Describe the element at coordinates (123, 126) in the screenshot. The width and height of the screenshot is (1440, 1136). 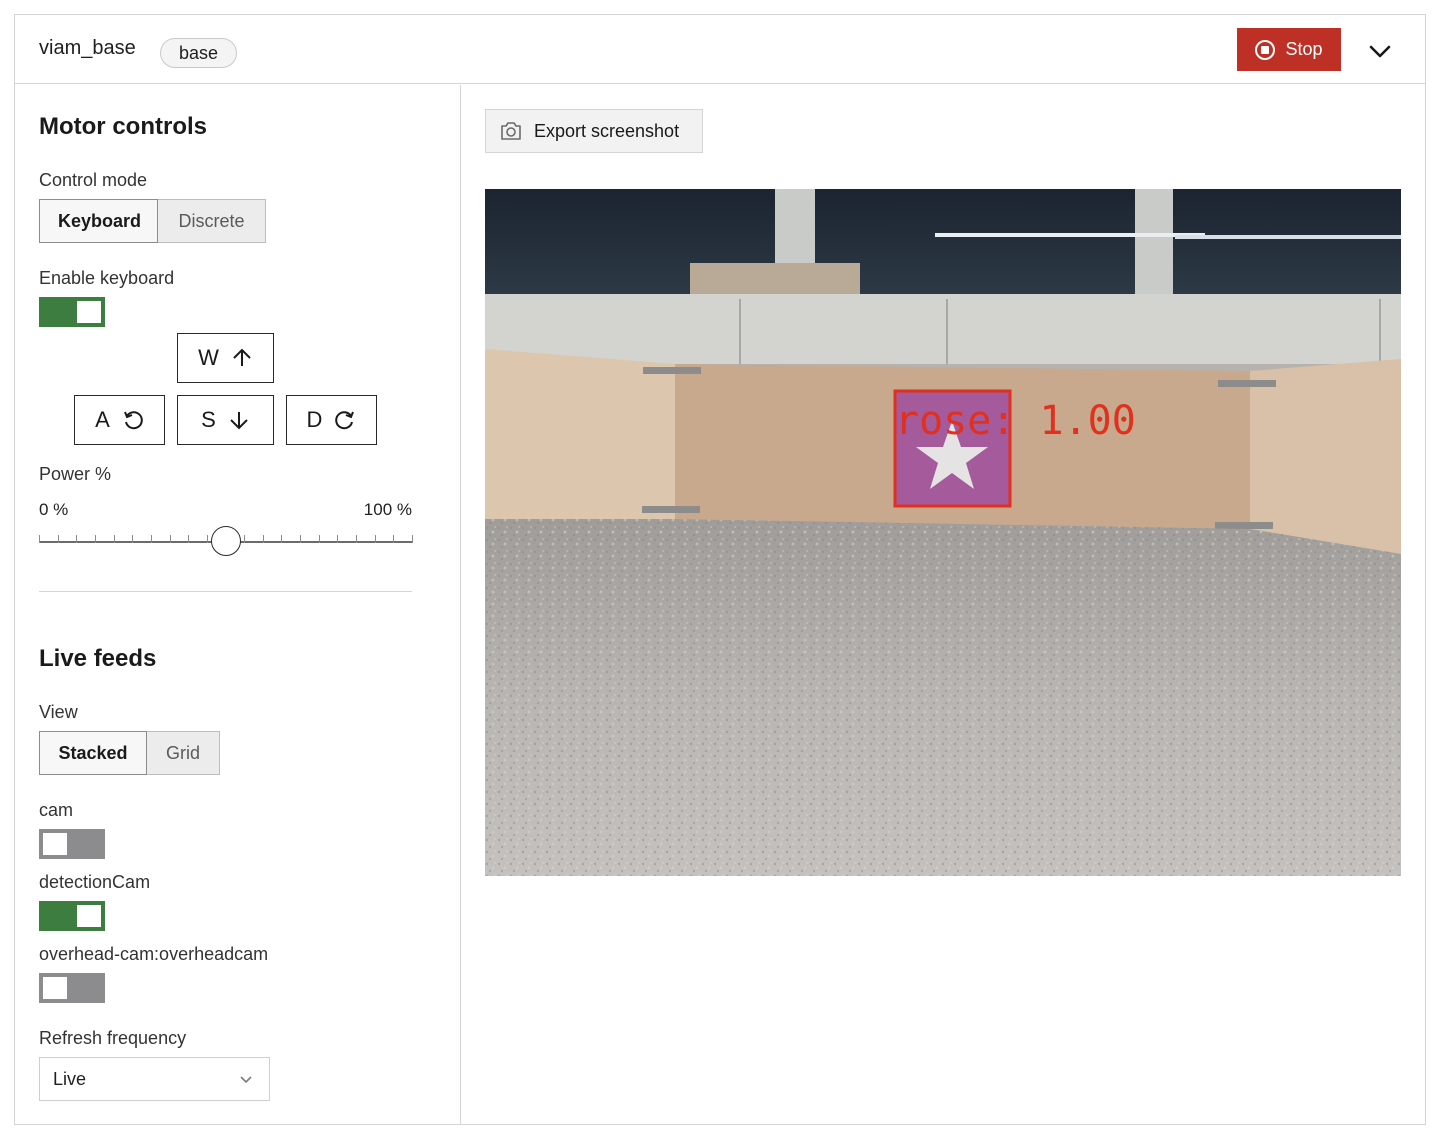
I see `motor-controls-heading: Motor controls` at that location.